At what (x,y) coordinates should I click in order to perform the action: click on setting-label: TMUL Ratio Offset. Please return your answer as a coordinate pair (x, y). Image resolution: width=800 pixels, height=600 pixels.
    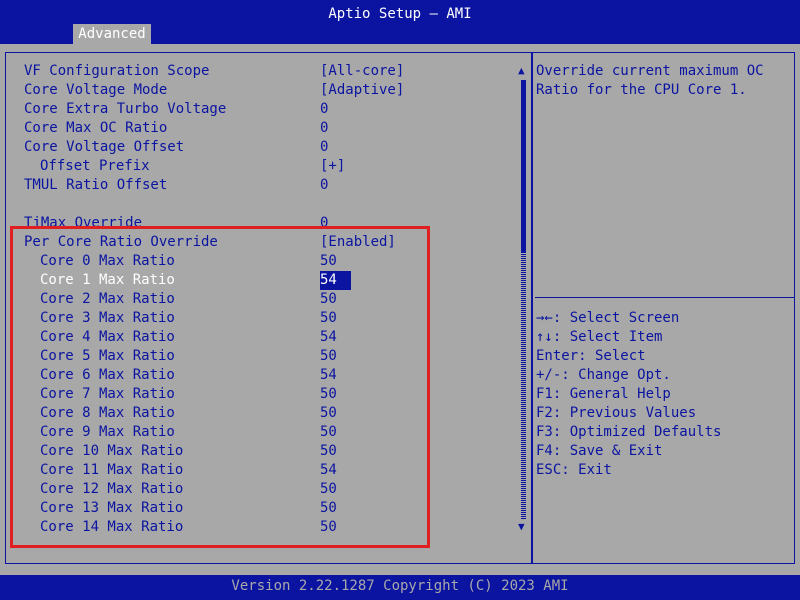
    Looking at the image, I should click on (96, 185).